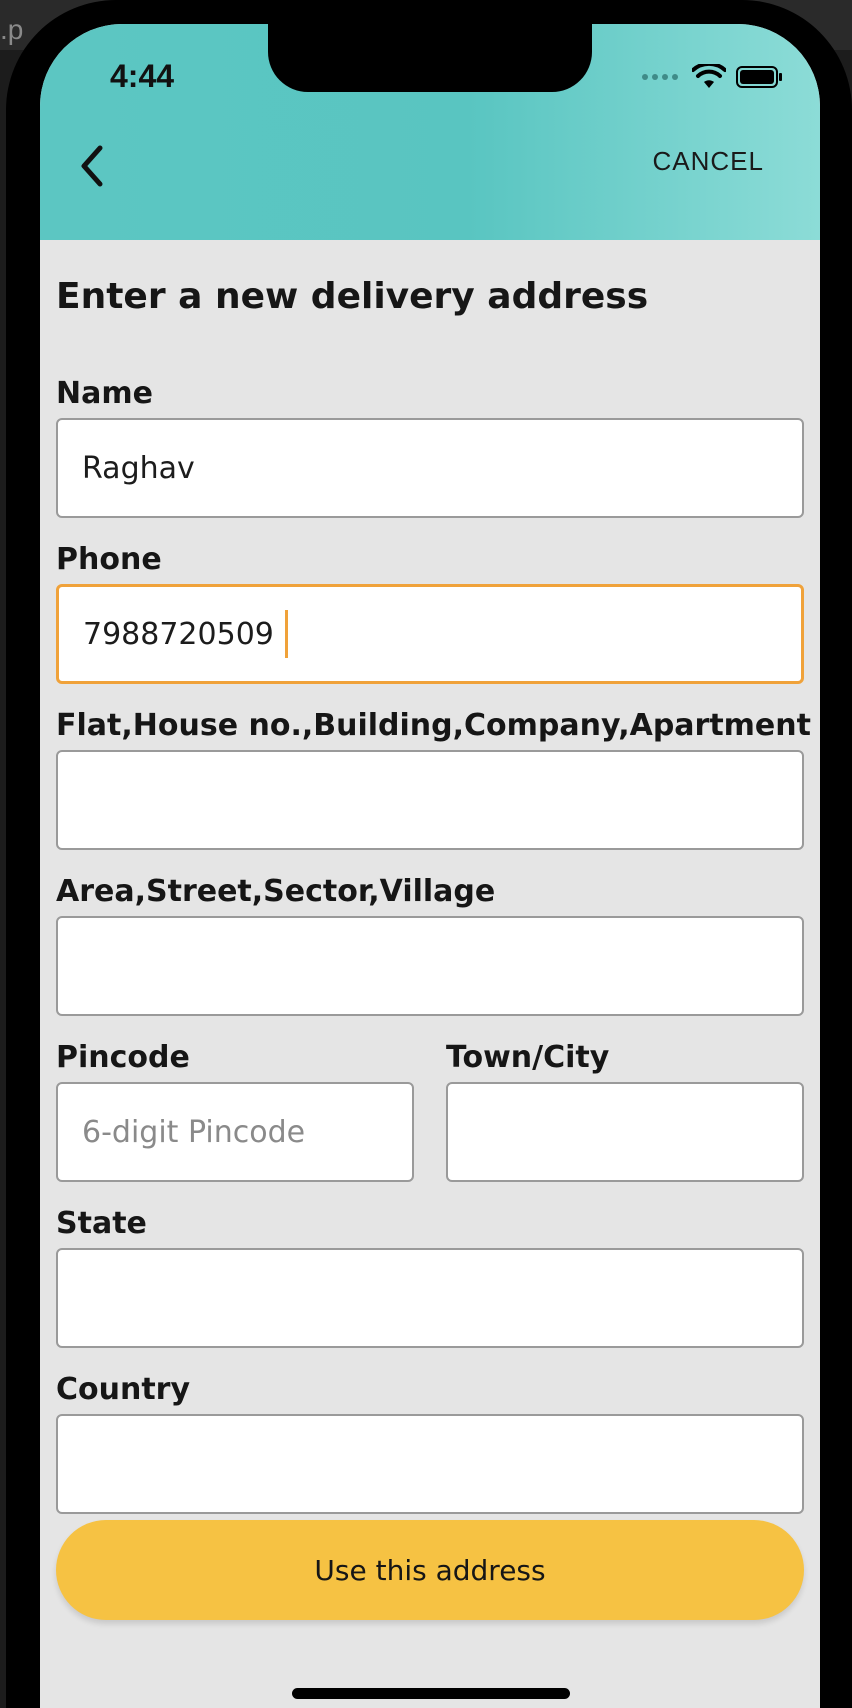  Describe the element at coordinates (625, 1132) in the screenshot. I see `city-field` at that location.